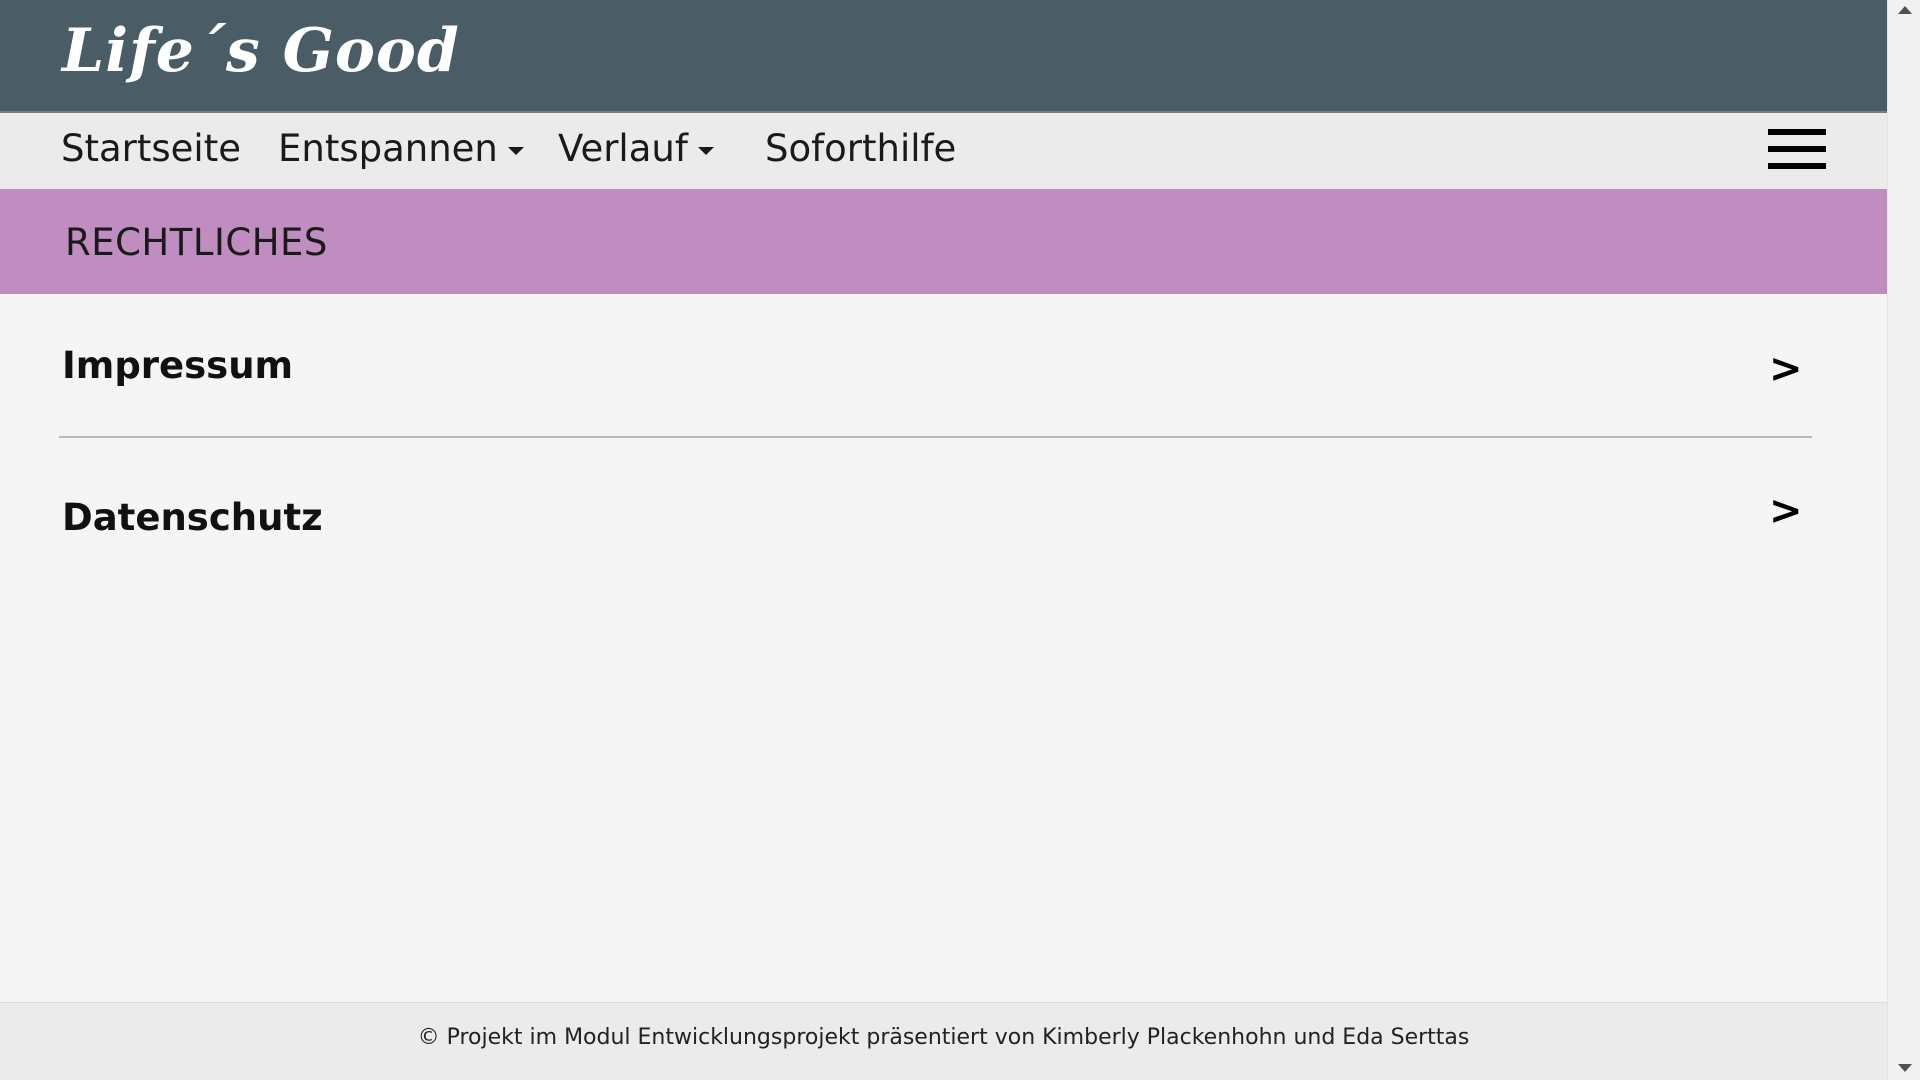  What do you see at coordinates (1905, 10) in the screenshot?
I see `scroll-up-arrow-icon` at bounding box center [1905, 10].